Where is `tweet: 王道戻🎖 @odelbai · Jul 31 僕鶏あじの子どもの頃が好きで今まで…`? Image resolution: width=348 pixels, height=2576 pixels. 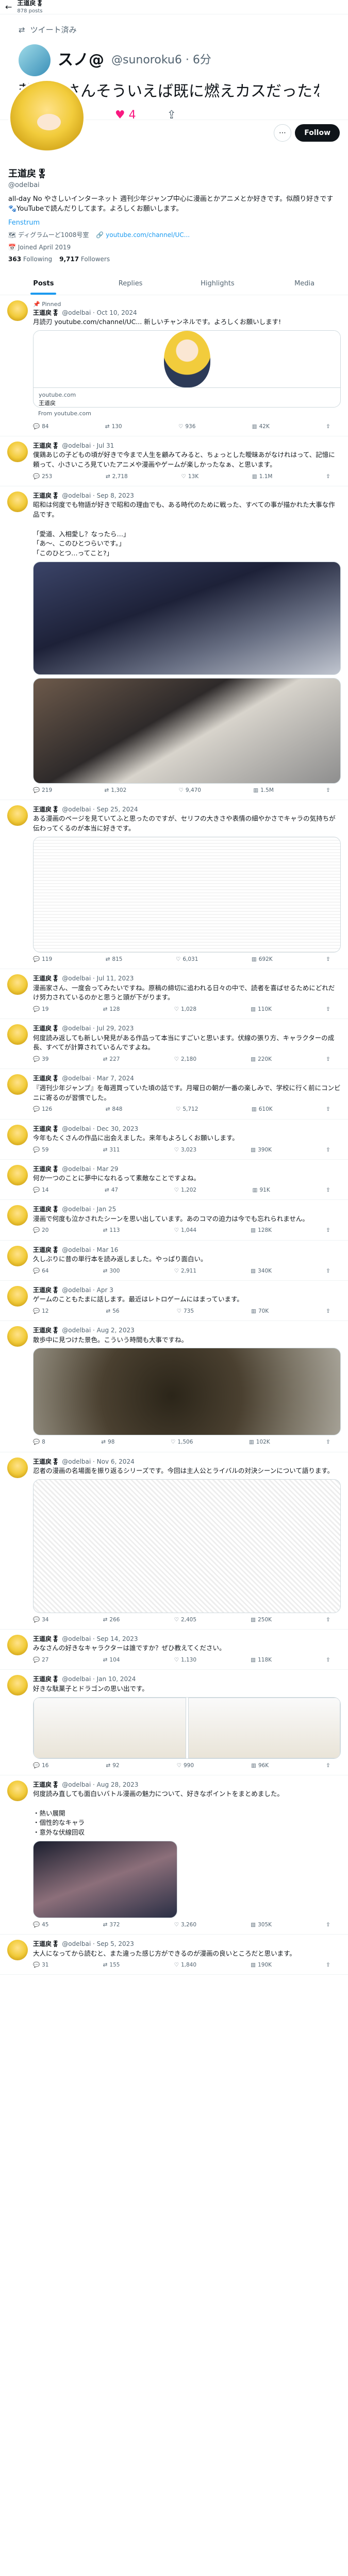 tweet: 王道戻🎖 @odelbai · Jul 31 僕鶏あじの子どもの頃が好きで今まで… is located at coordinates (174, 461).